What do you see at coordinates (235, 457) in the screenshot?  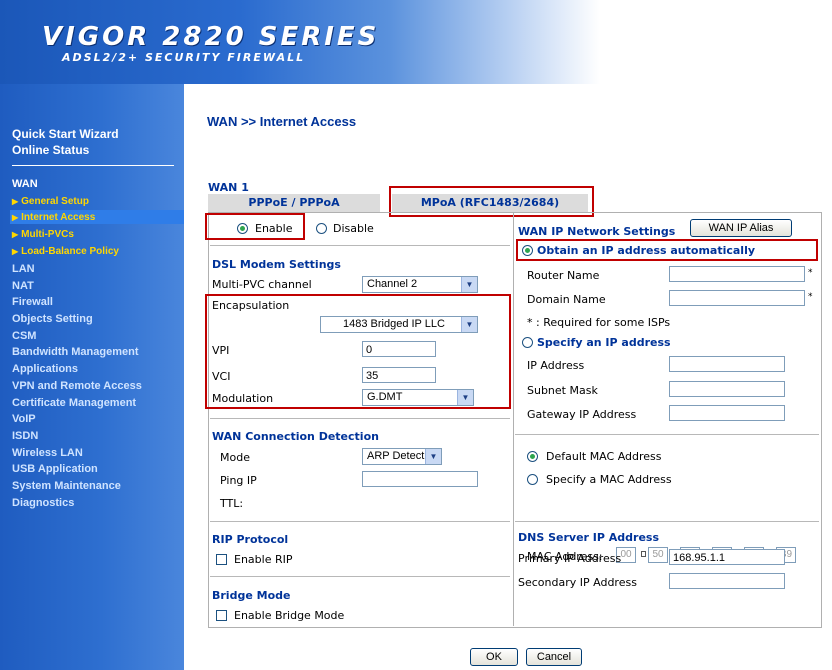 I see `mode-label: Mode` at bounding box center [235, 457].